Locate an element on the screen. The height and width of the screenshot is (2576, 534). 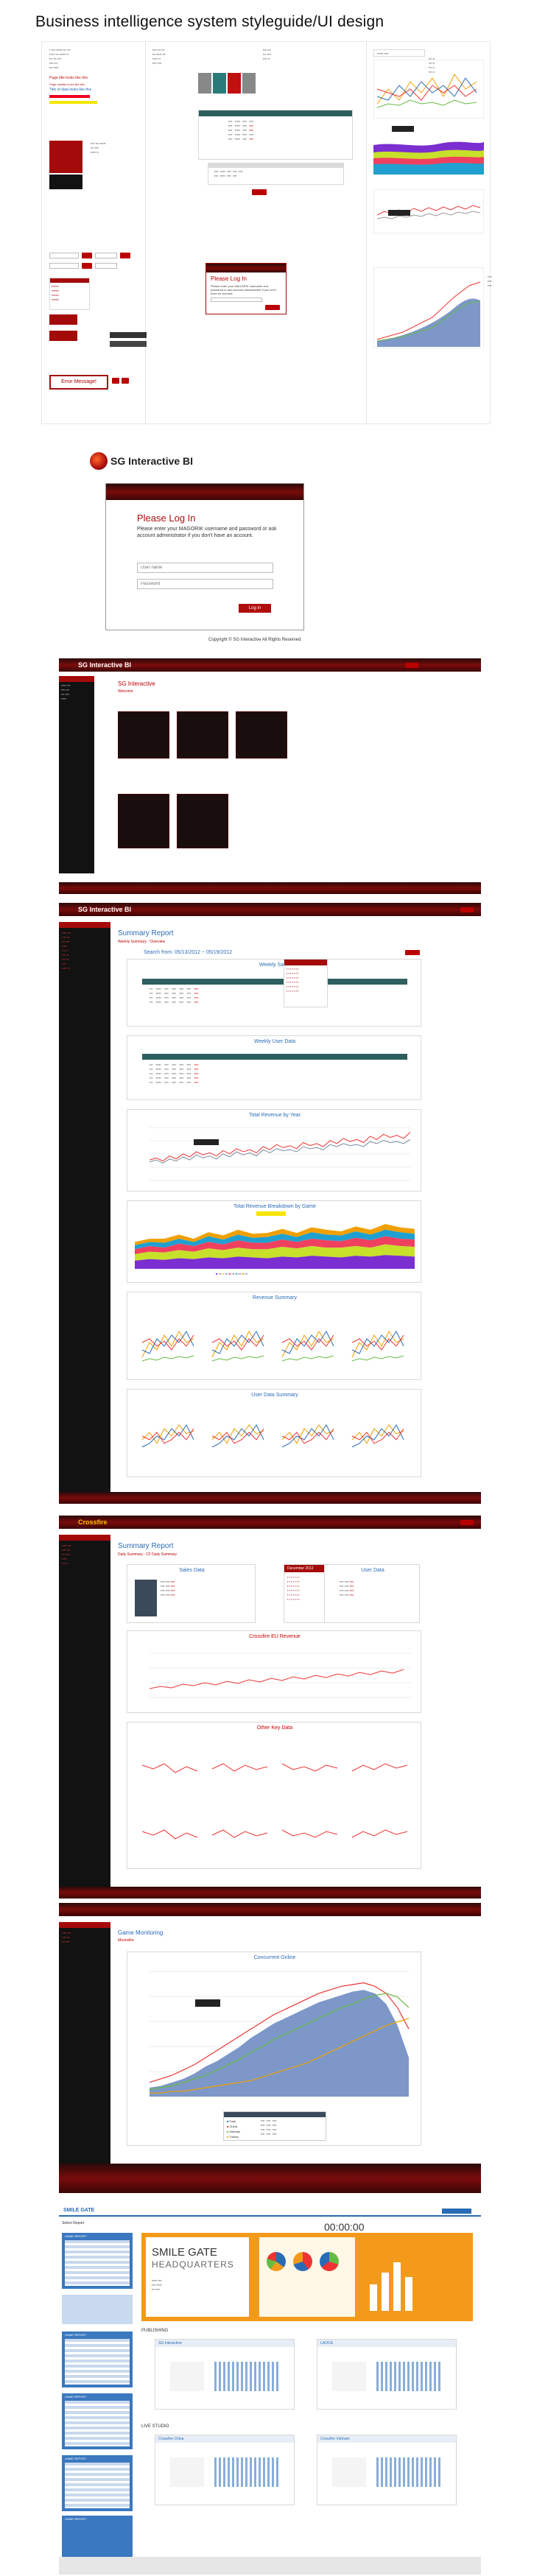
tooltip-sample is located at coordinates (128, 344).